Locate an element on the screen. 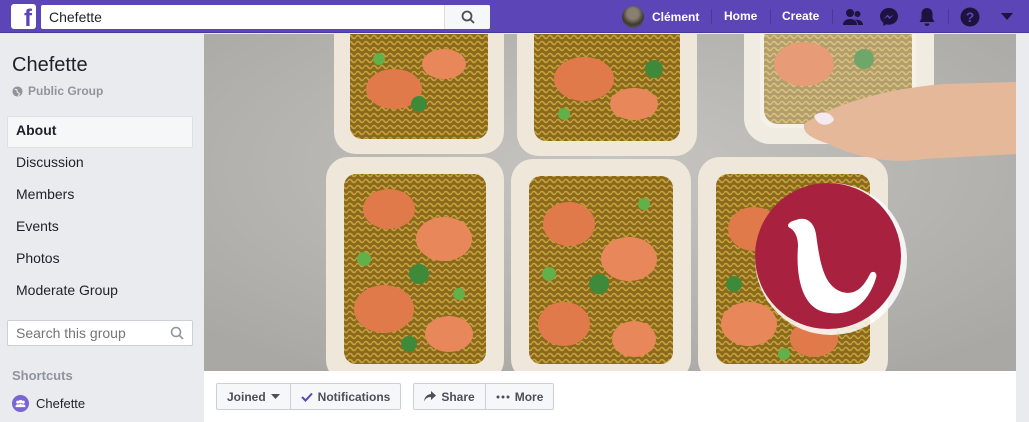 This screenshot has height=422, width=1029. profile-link: Clément is located at coordinates (660, 16).